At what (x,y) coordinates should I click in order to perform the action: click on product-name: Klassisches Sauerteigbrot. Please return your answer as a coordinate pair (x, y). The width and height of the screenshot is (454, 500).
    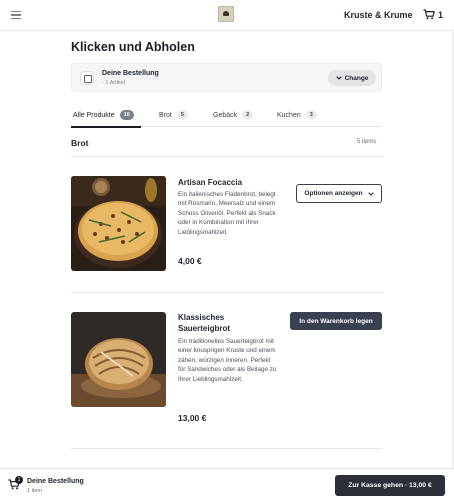
    Looking at the image, I should click on (228, 323).